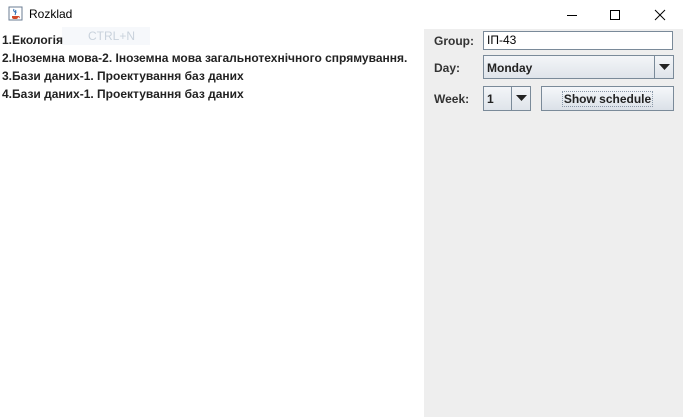 The width and height of the screenshot is (683, 417). I want to click on day-label: Day:, so click(447, 68).